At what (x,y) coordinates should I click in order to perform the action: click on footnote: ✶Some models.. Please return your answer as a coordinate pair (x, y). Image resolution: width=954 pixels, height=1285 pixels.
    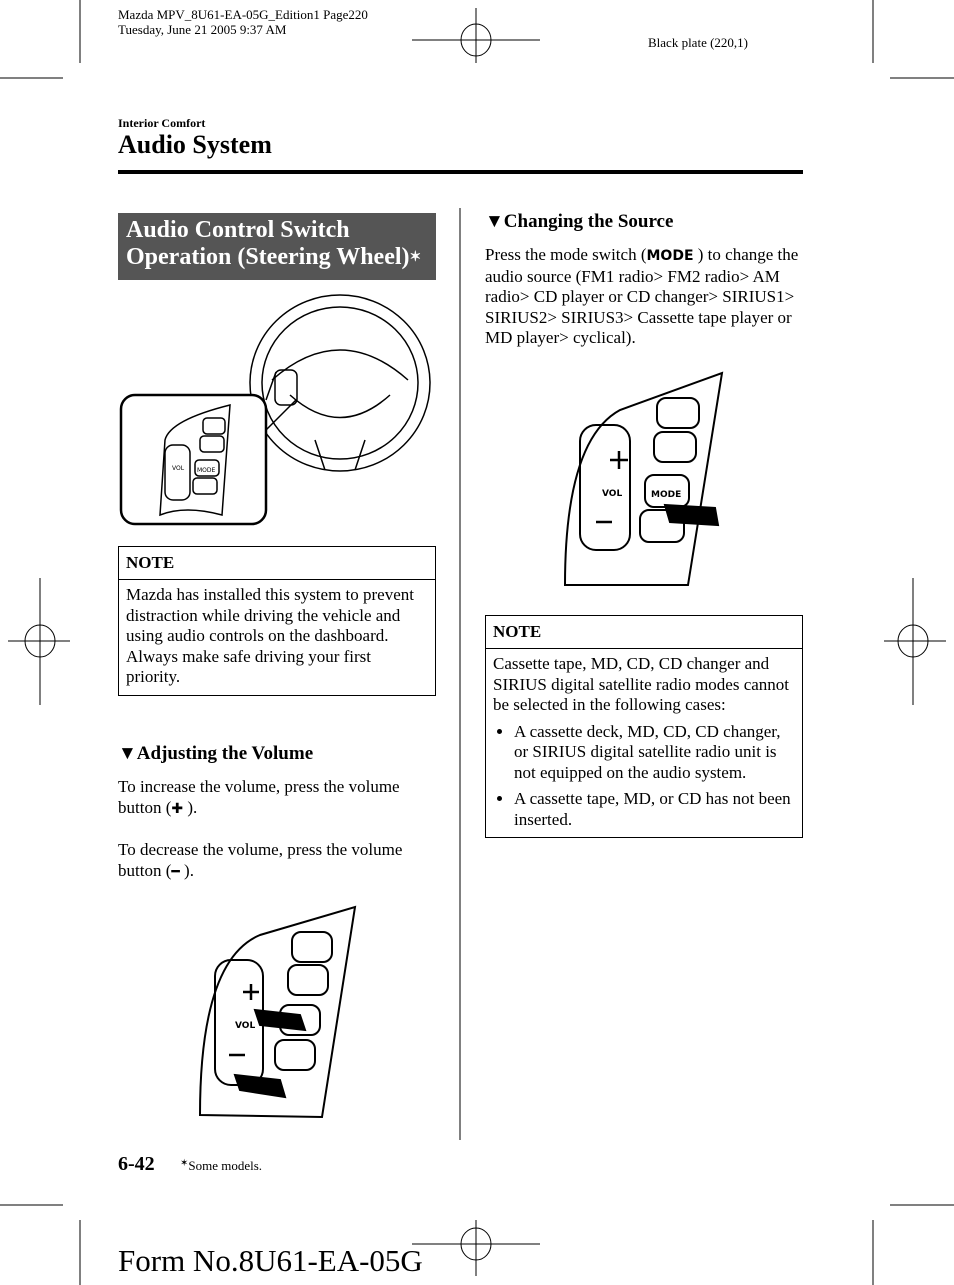
    Looking at the image, I should click on (221, 1166).